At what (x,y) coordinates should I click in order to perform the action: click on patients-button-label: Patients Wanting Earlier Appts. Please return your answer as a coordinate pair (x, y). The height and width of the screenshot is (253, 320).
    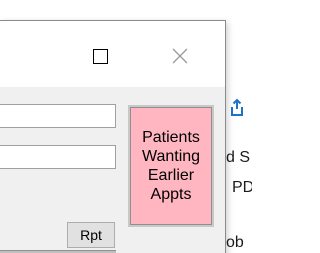
    Looking at the image, I should click on (171, 166).